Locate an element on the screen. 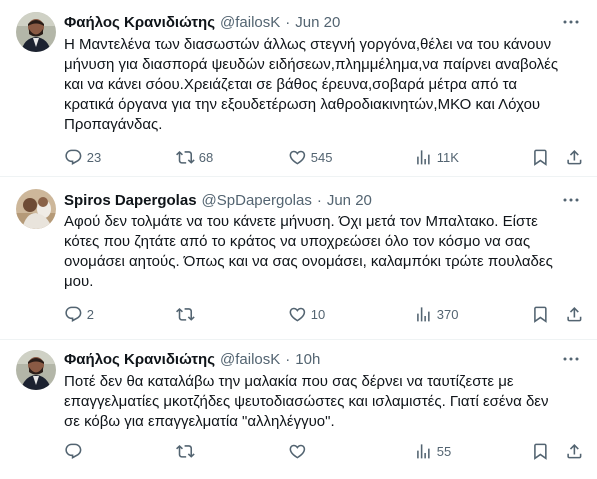 This screenshot has height=479, width=597. views-button: 370 is located at coordinates (436, 314).